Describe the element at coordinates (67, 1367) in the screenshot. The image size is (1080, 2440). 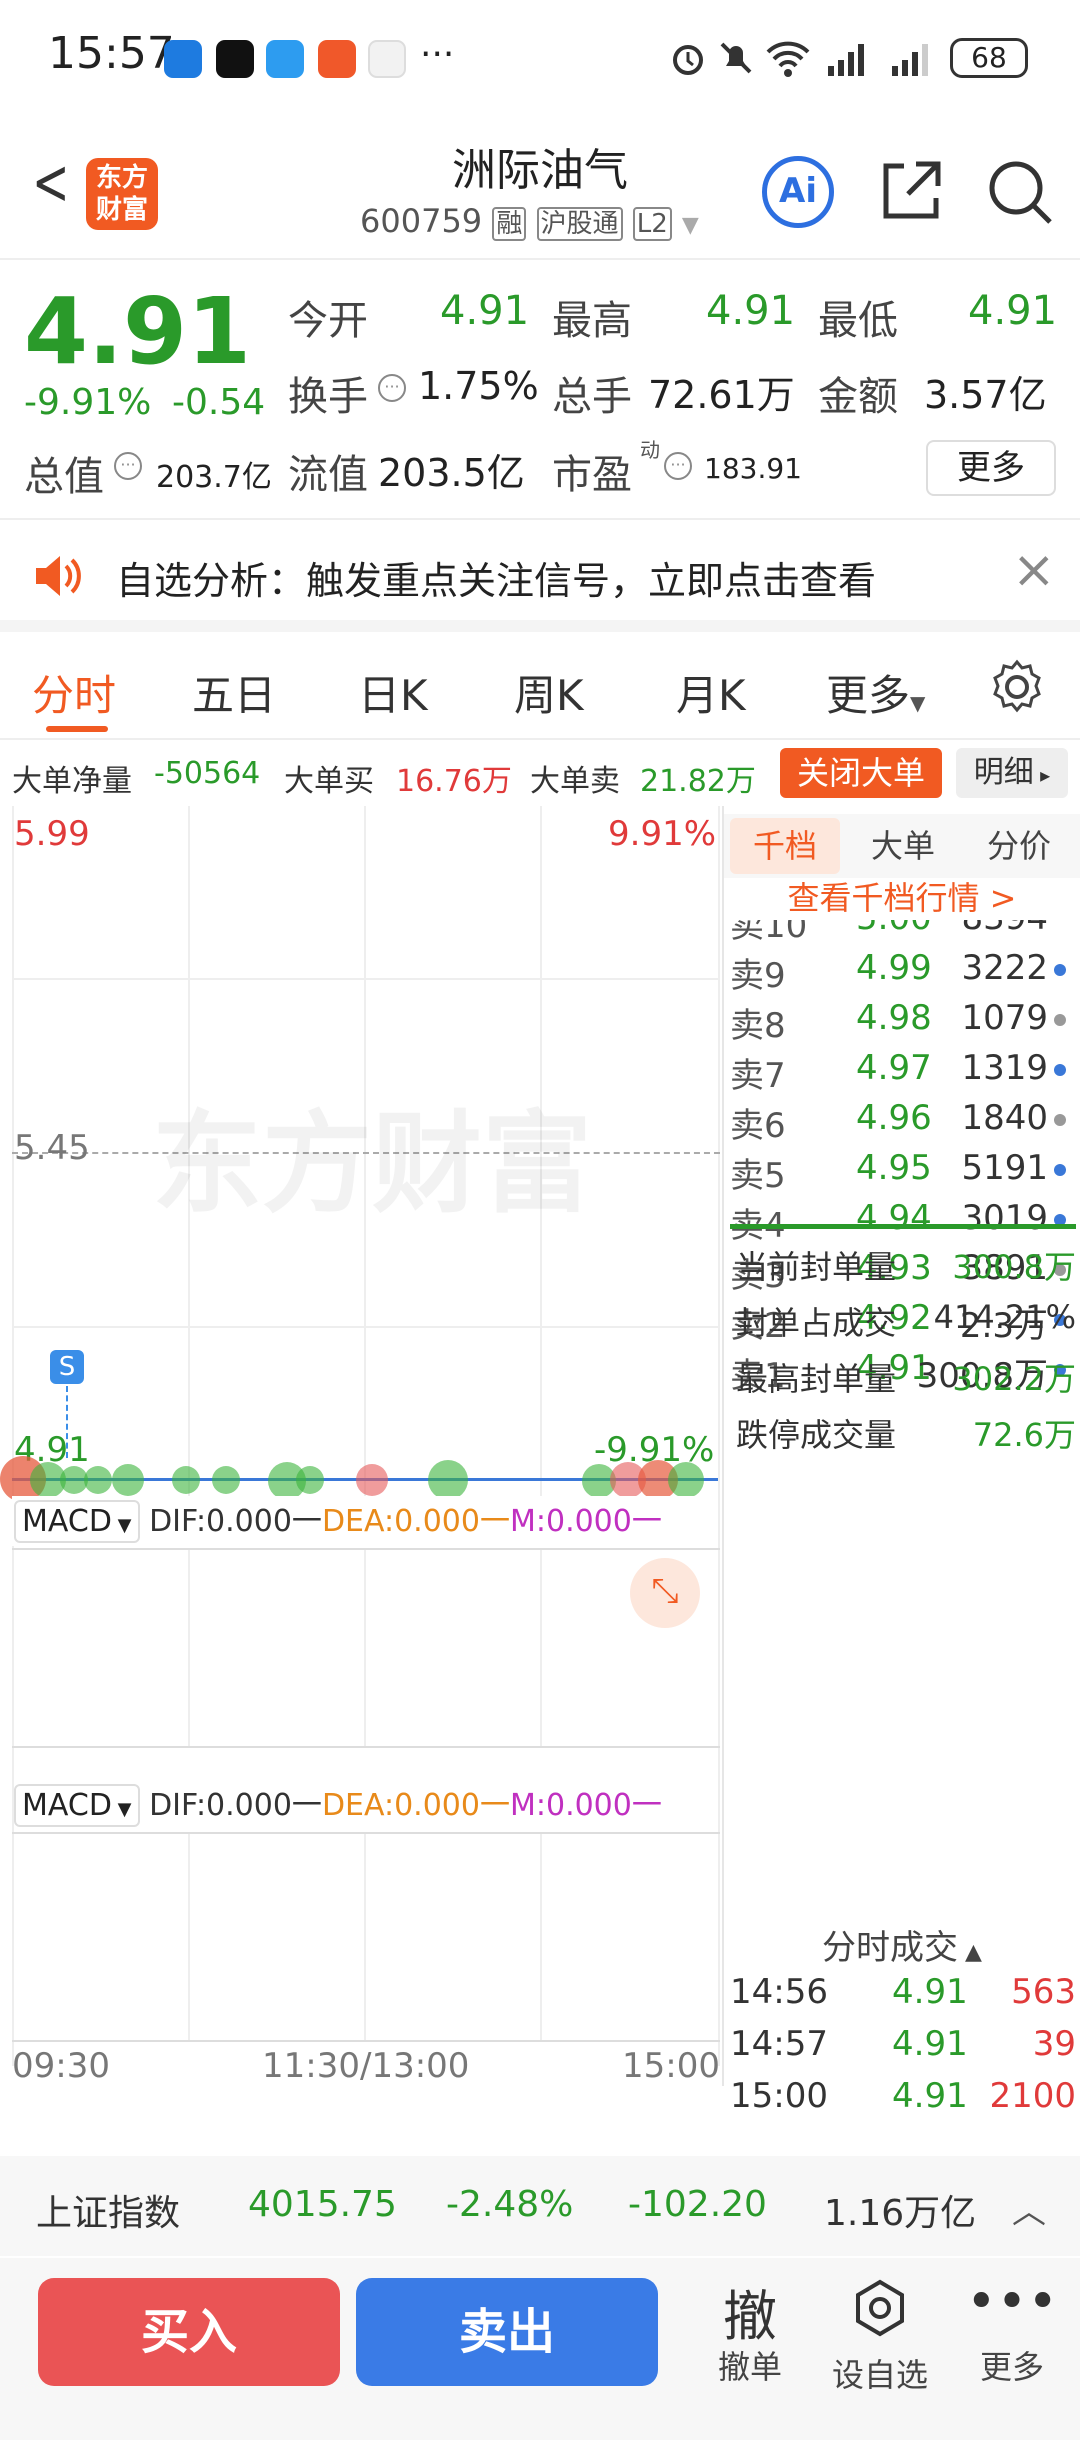
I see `signal-marker: S` at that location.